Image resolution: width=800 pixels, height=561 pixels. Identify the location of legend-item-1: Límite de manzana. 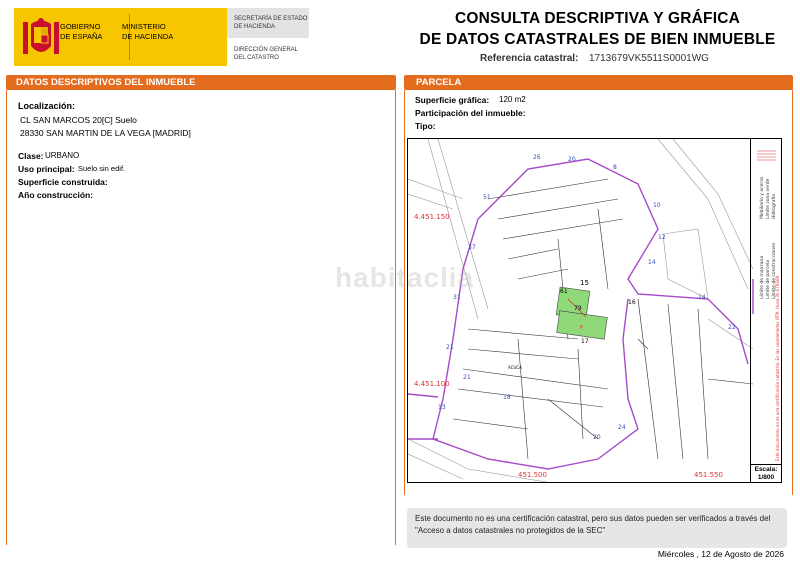
(761, 277).